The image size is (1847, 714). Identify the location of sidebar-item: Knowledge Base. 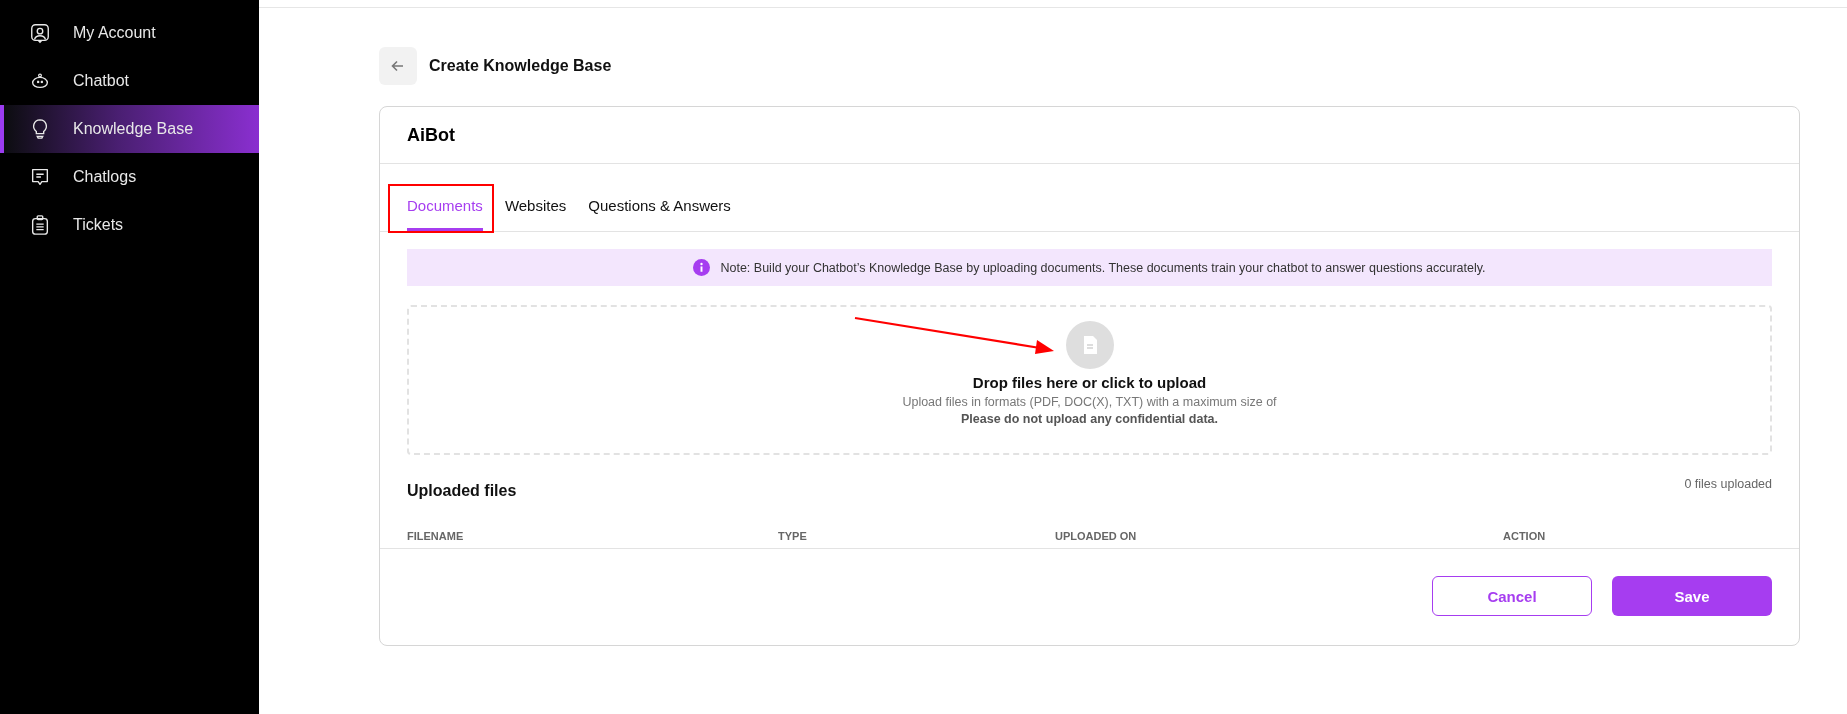
(129, 129).